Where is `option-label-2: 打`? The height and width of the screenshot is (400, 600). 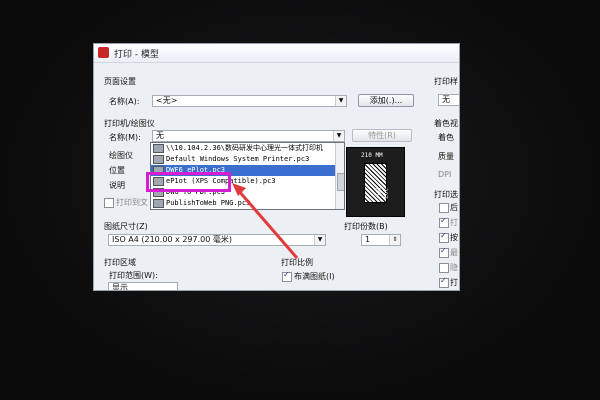
option-label-2: 打 is located at coordinates (454, 222).